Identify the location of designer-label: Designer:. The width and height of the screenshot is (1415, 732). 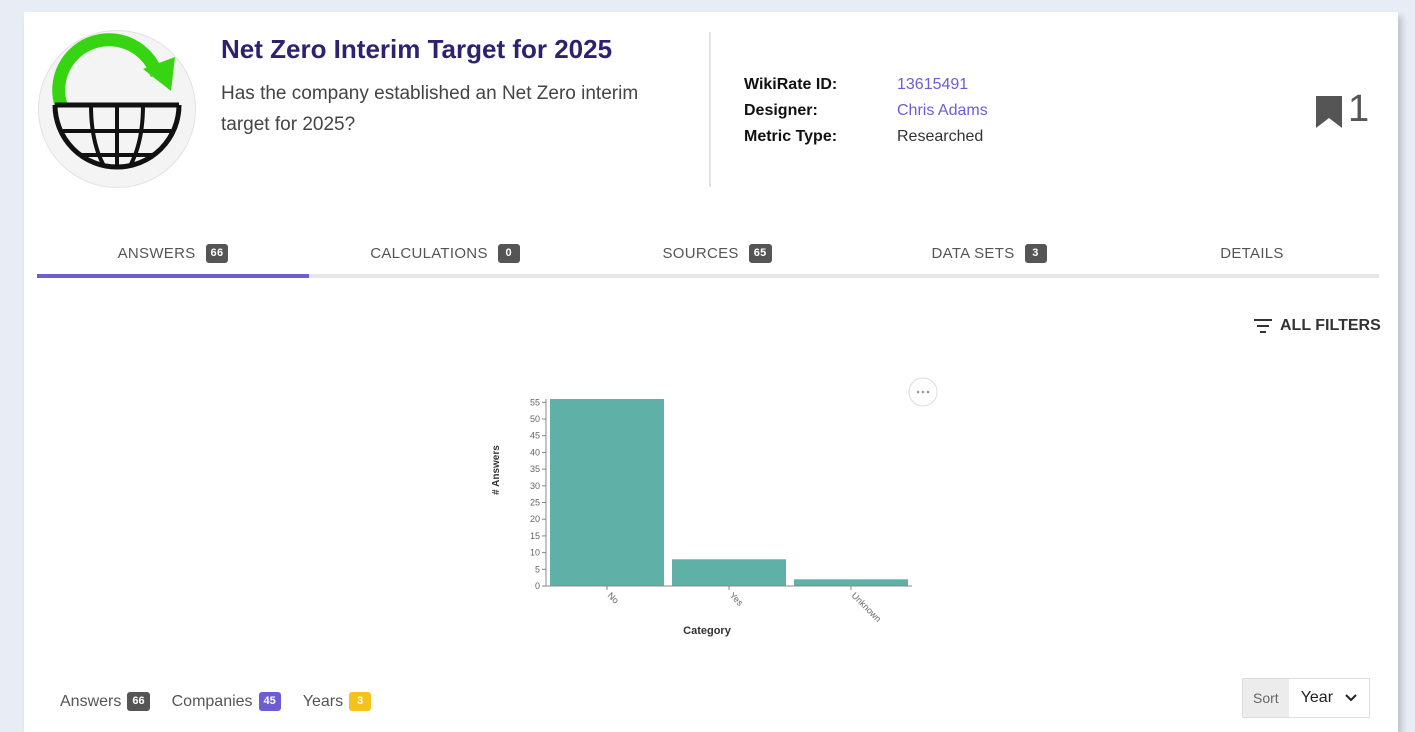
(781, 110).